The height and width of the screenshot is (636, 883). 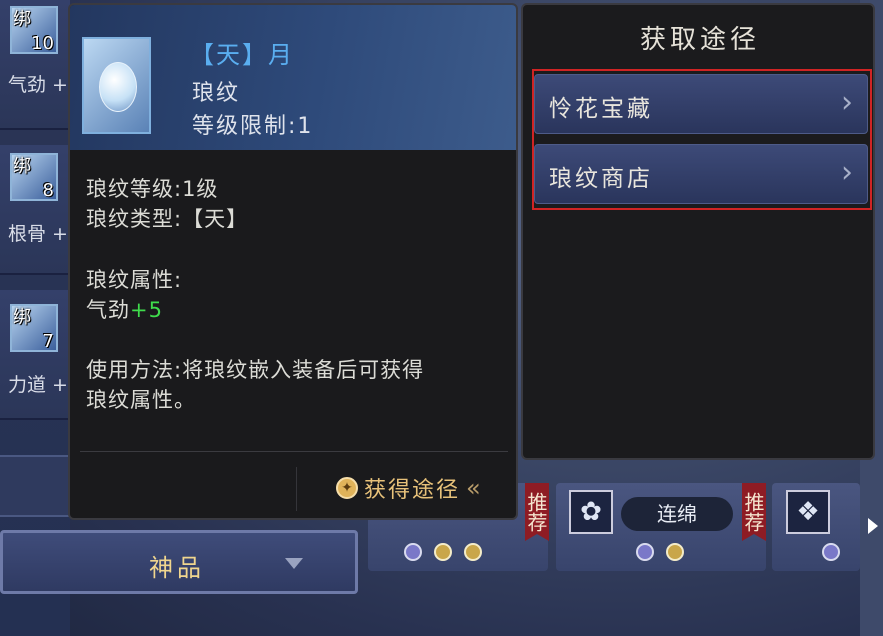 What do you see at coordinates (347, 488) in the screenshot?
I see `coin-icon: ✦` at bounding box center [347, 488].